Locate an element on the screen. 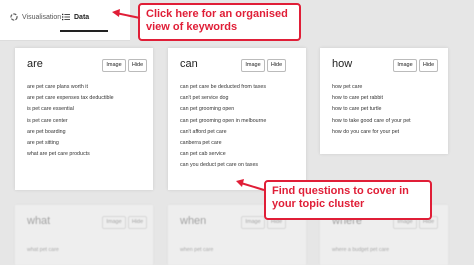 This screenshot has height=265, width=474. active-tab-indicator is located at coordinates (84, 31).